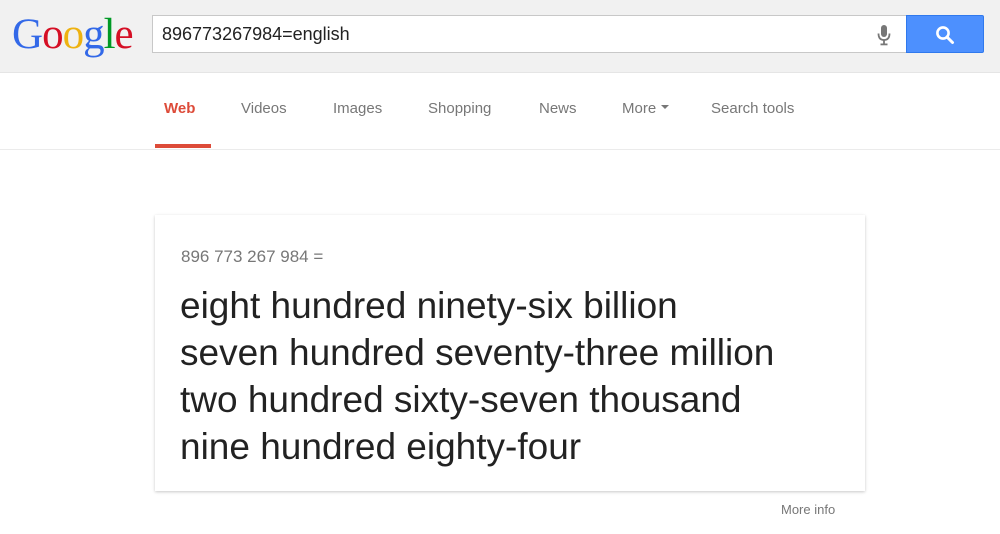 The height and width of the screenshot is (534, 1000). I want to click on tab-web: Web, so click(179, 108).